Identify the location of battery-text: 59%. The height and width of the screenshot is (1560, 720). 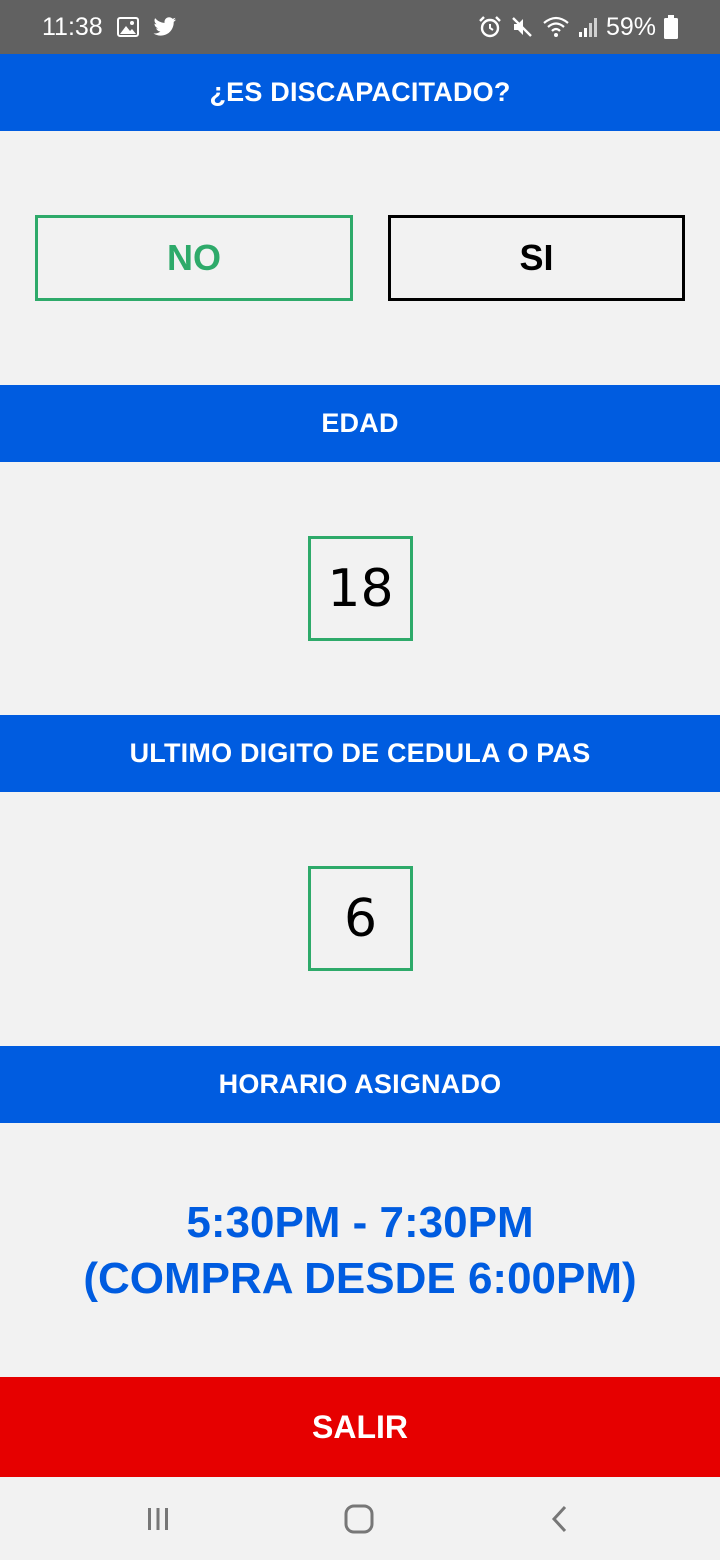
(630, 26).